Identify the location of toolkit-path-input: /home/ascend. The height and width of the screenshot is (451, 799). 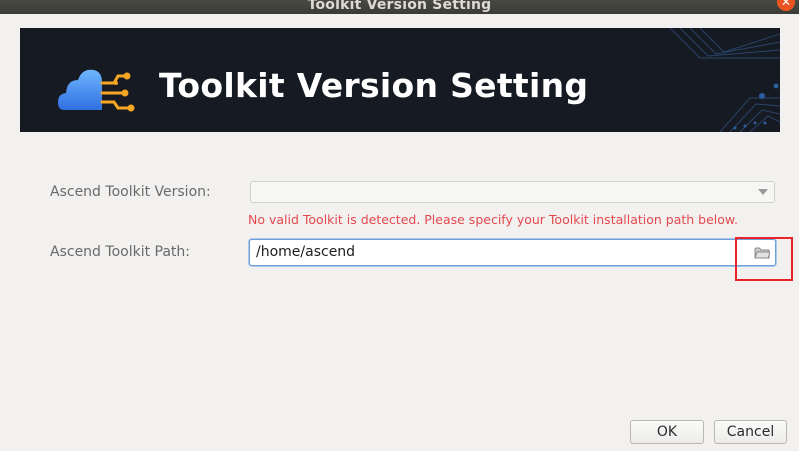
(512, 252).